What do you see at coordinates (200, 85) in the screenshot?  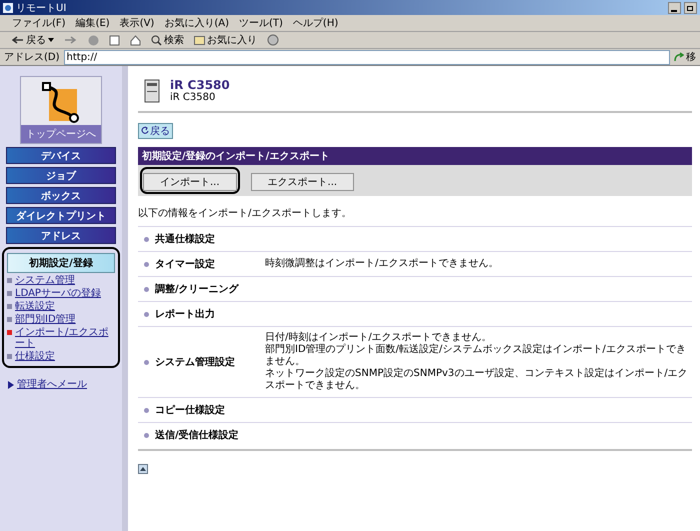 I see `device-name: iR C3580` at bounding box center [200, 85].